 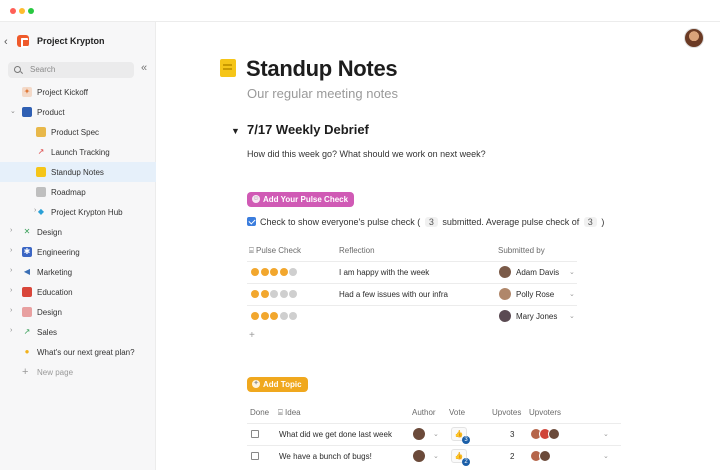 What do you see at coordinates (41, 192) in the screenshot?
I see `map-icon` at bounding box center [41, 192].